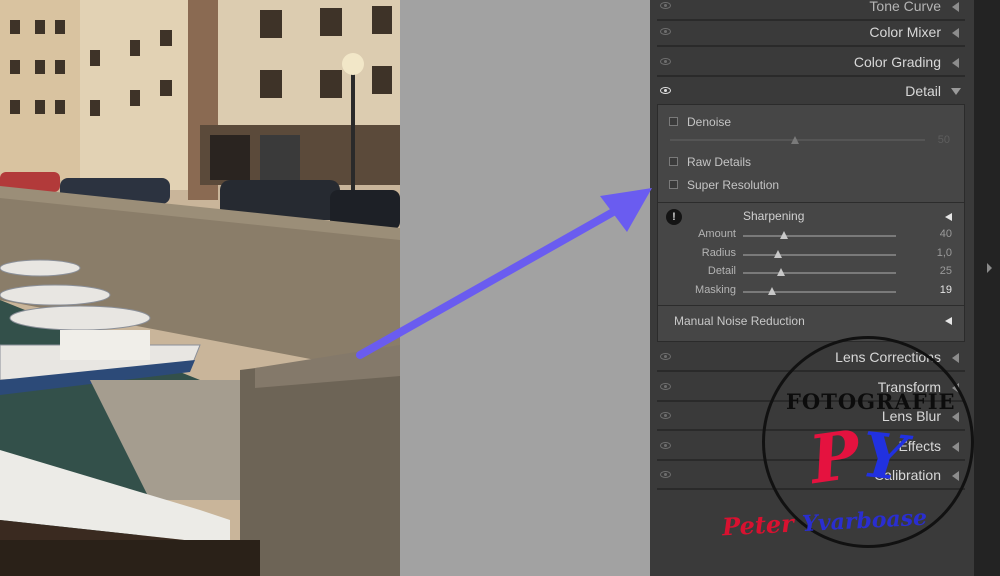 This screenshot has width=1000, height=576. Describe the element at coordinates (811, 91) in the screenshot. I see `section-detail: Detail` at that location.